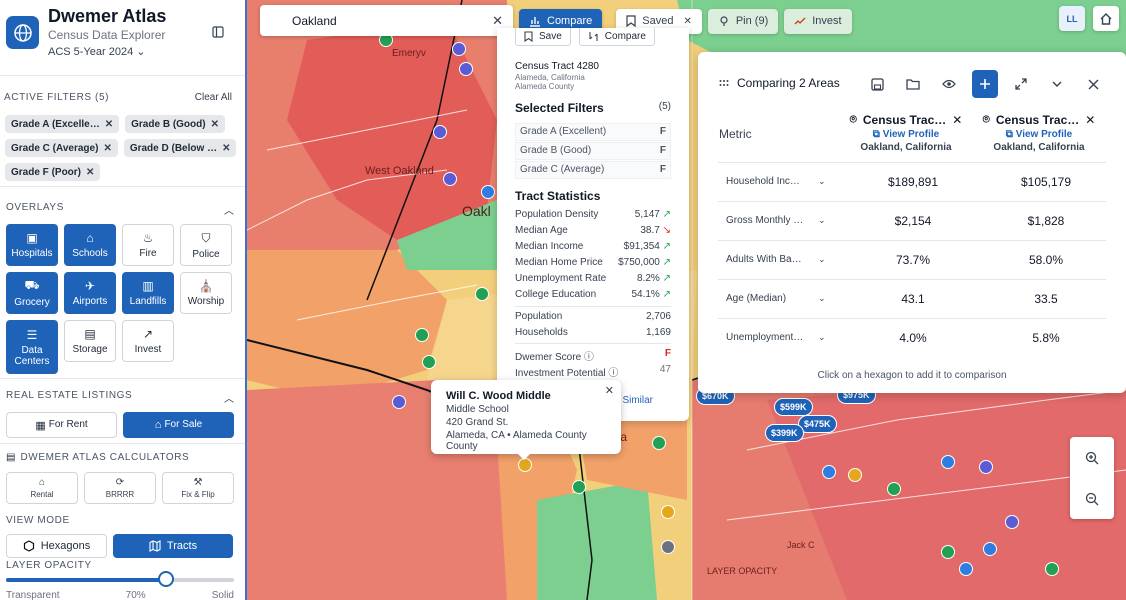 This screenshot has height=600, width=1126. Describe the element at coordinates (206, 293) in the screenshot. I see `overlay-toggle-worship: ⛪ Worship` at that location.